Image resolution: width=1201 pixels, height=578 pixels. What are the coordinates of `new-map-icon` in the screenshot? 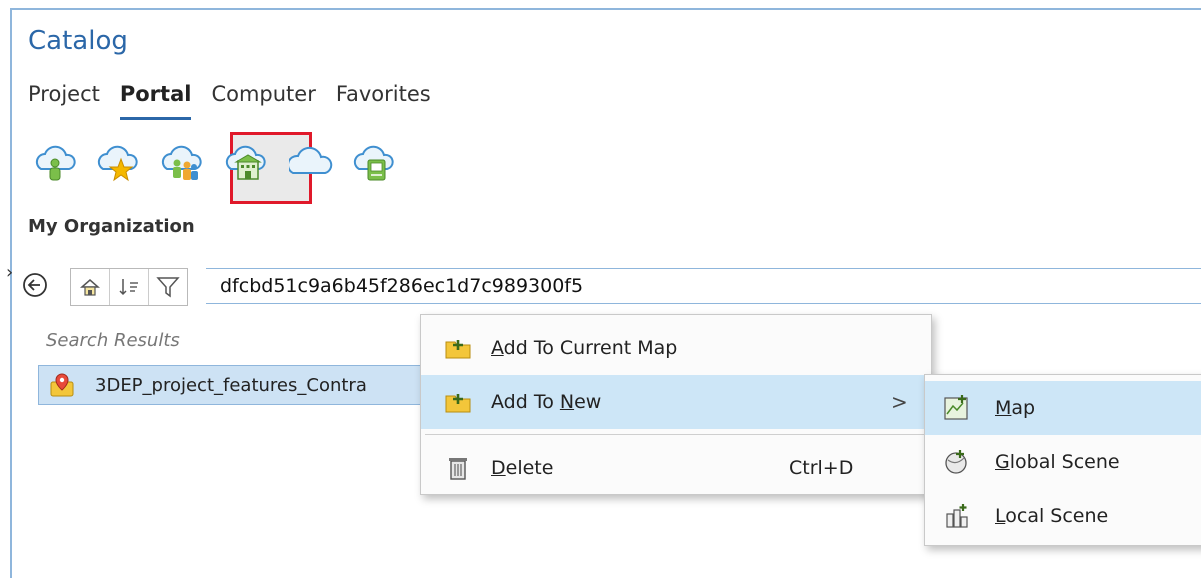 It's located at (956, 407).